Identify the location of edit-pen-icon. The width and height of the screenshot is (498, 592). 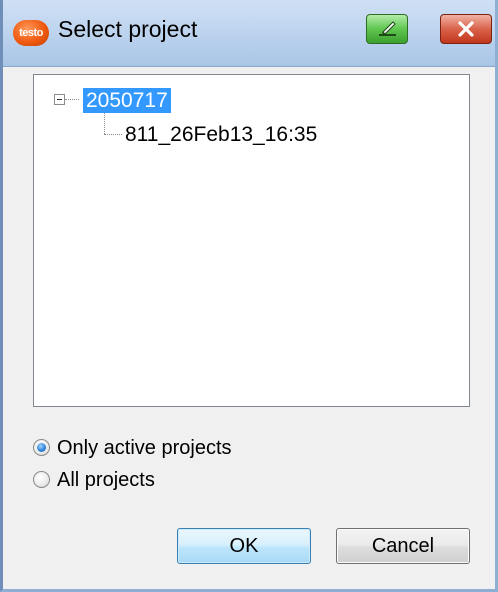
(387, 28).